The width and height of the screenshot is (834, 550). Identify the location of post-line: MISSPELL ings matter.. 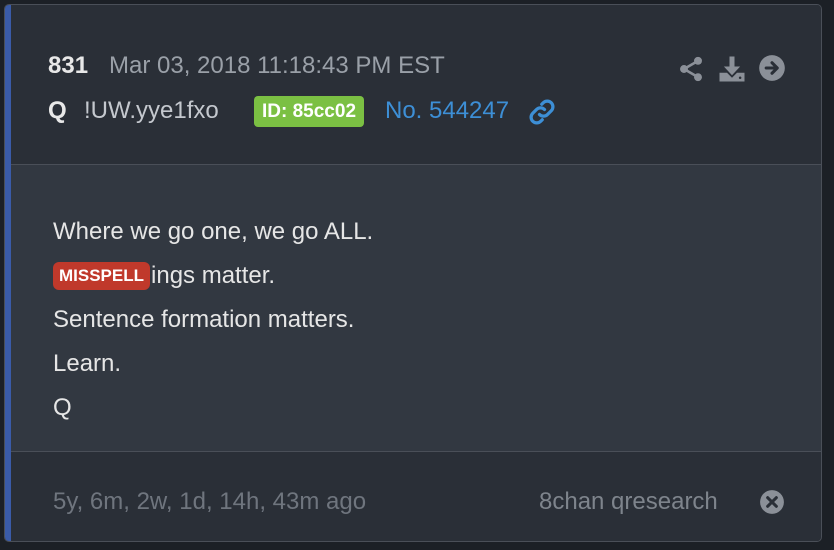
(164, 276).